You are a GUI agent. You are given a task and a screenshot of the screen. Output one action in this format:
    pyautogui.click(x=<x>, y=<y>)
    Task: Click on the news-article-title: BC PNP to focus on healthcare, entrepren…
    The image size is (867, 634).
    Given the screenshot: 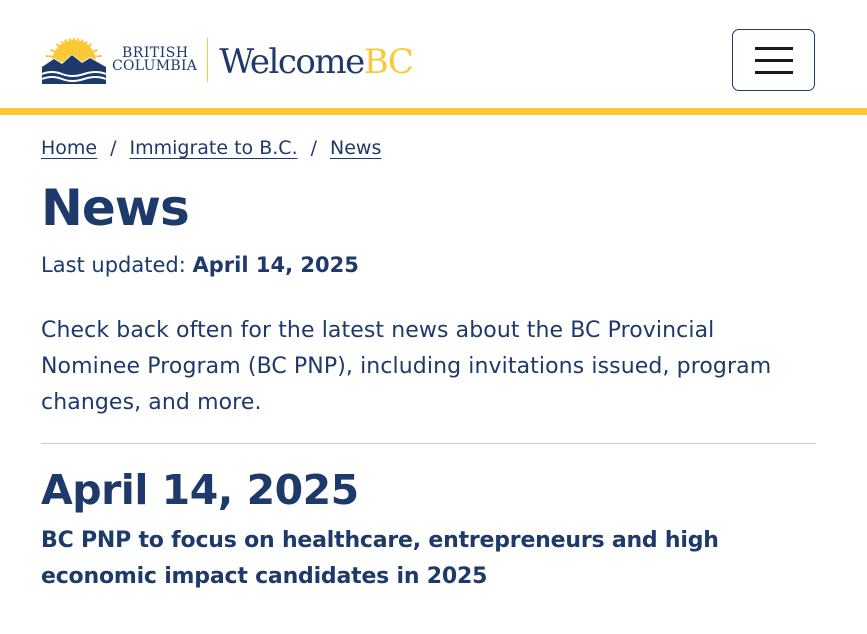 What is the action you would take?
    pyautogui.click(x=428, y=559)
    